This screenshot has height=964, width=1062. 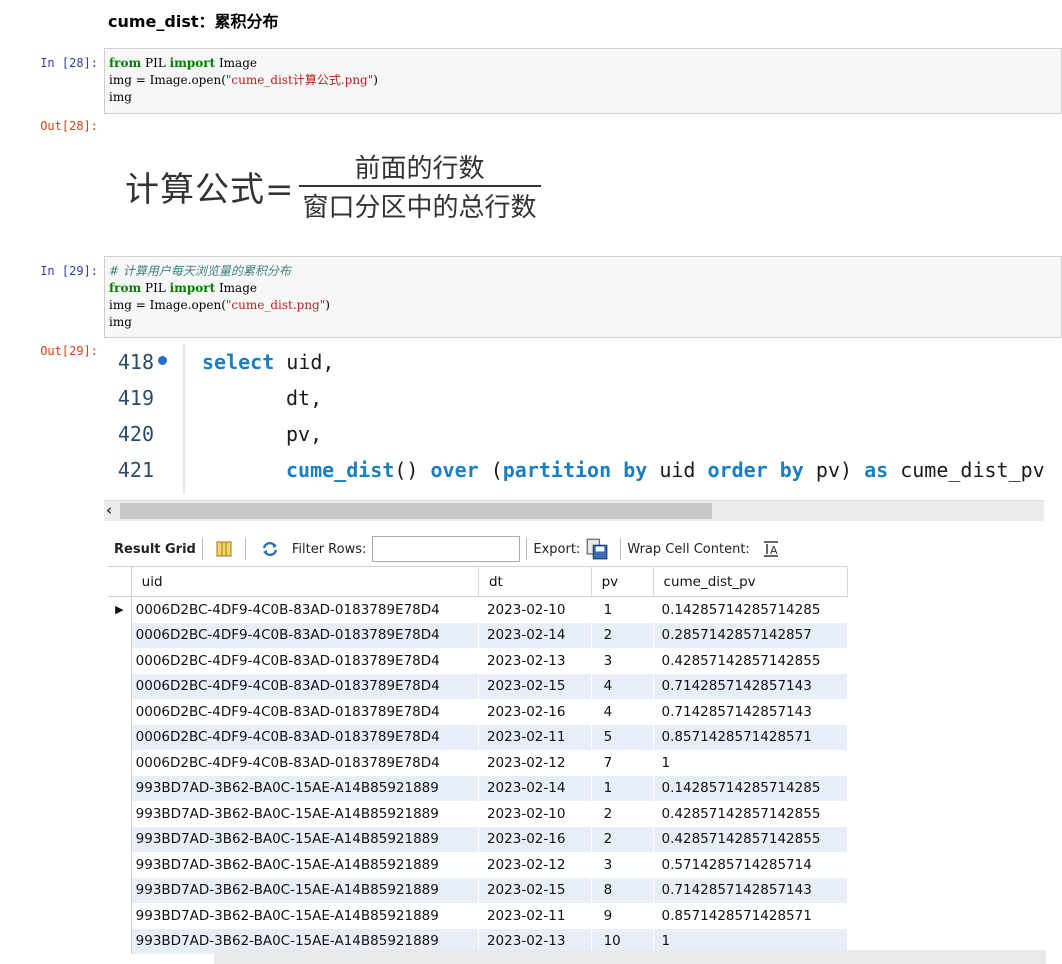 I want to click on grid-layout-icon, so click(x=224, y=549).